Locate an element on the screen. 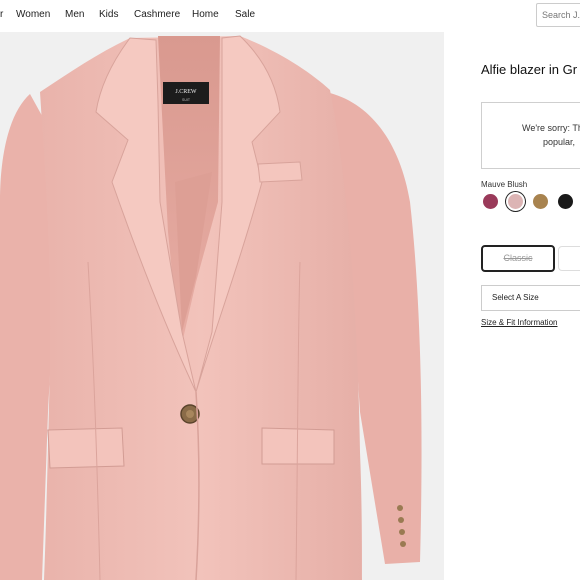 This screenshot has height=580, width=580. size-select-label: Select A Size is located at coordinates (515, 297).